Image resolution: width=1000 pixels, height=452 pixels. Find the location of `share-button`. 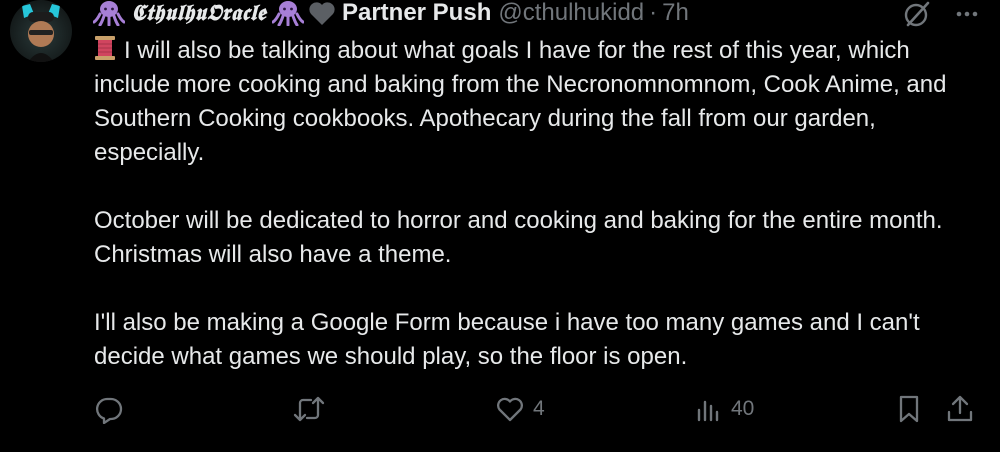

share-button is located at coordinates (960, 409).